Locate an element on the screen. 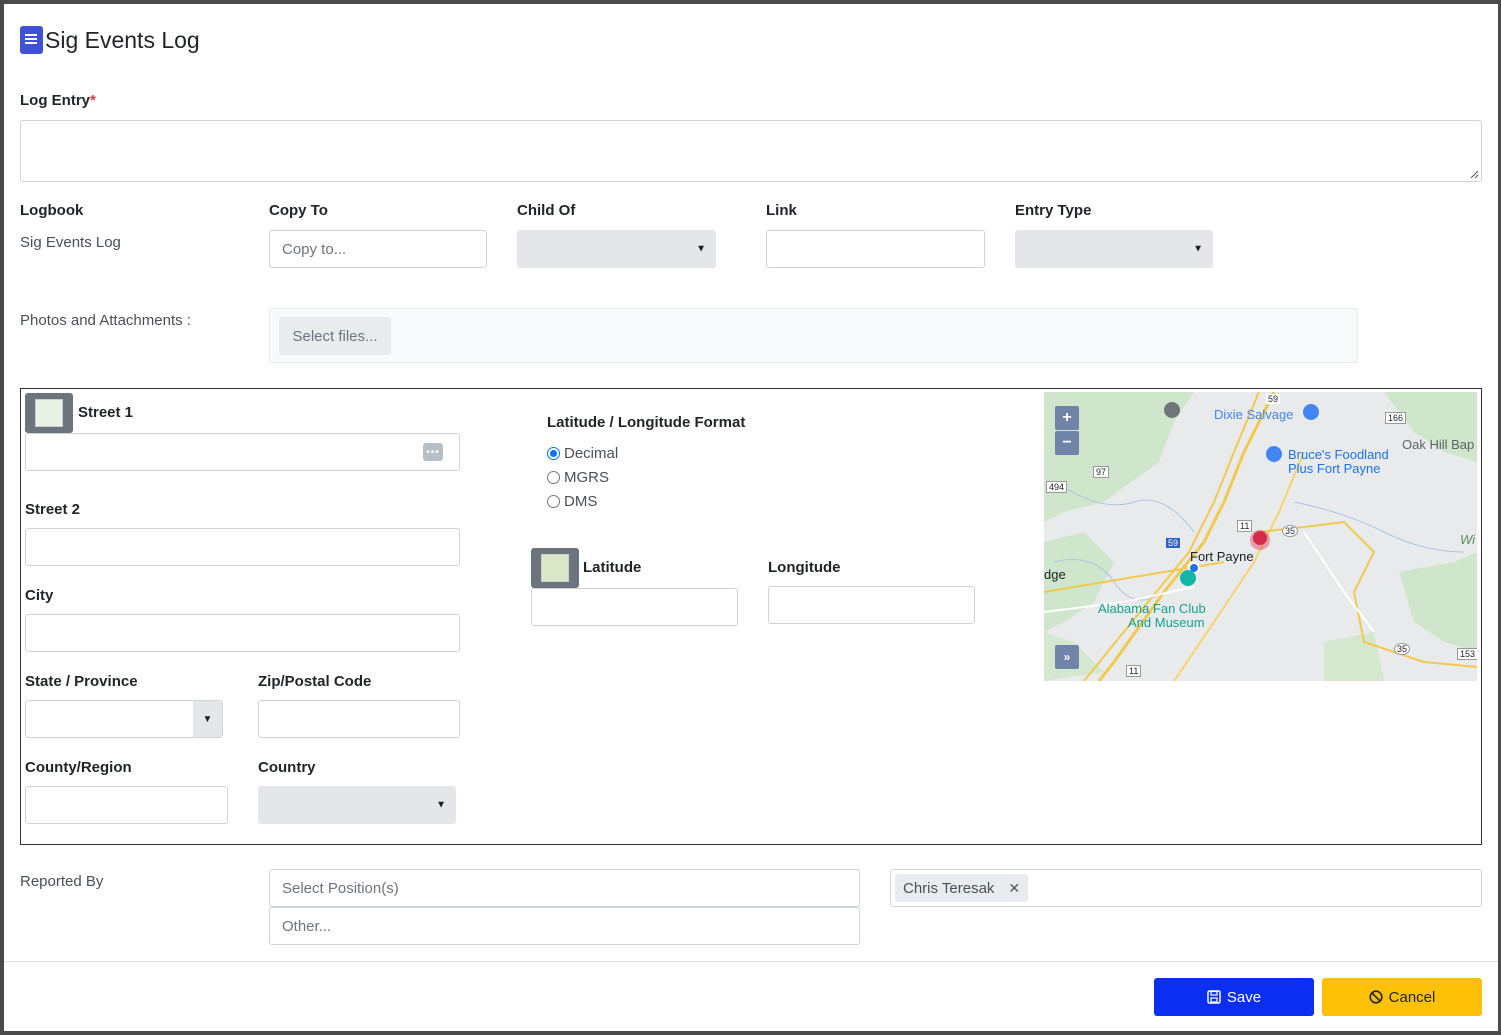 The width and height of the screenshot is (1501, 1035). city-input is located at coordinates (242, 633).